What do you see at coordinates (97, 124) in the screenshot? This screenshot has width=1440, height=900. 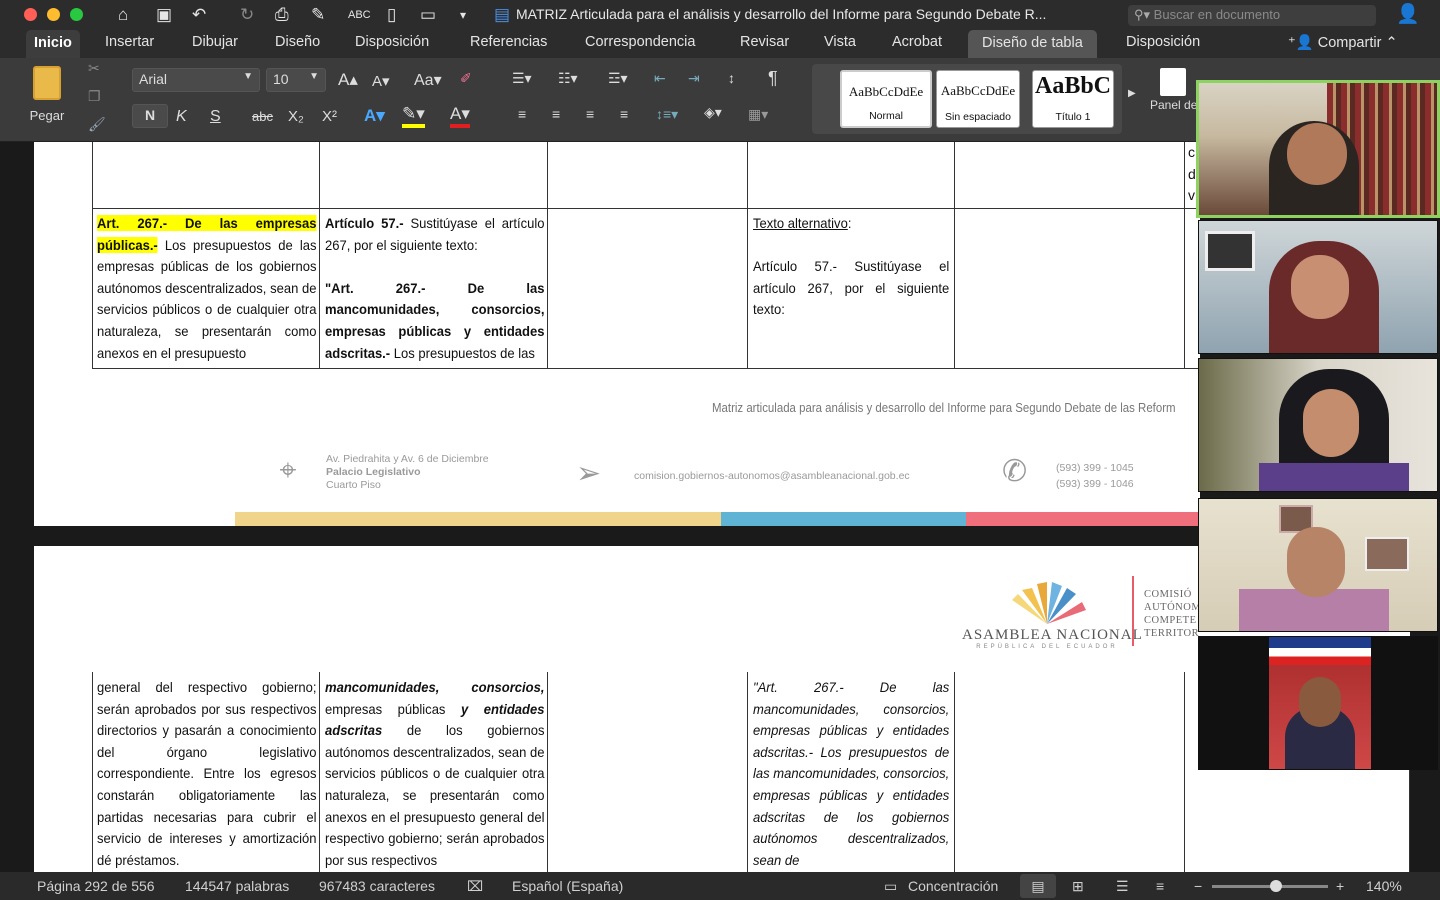 I see `format-painter-icon: 🖌` at bounding box center [97, 124].